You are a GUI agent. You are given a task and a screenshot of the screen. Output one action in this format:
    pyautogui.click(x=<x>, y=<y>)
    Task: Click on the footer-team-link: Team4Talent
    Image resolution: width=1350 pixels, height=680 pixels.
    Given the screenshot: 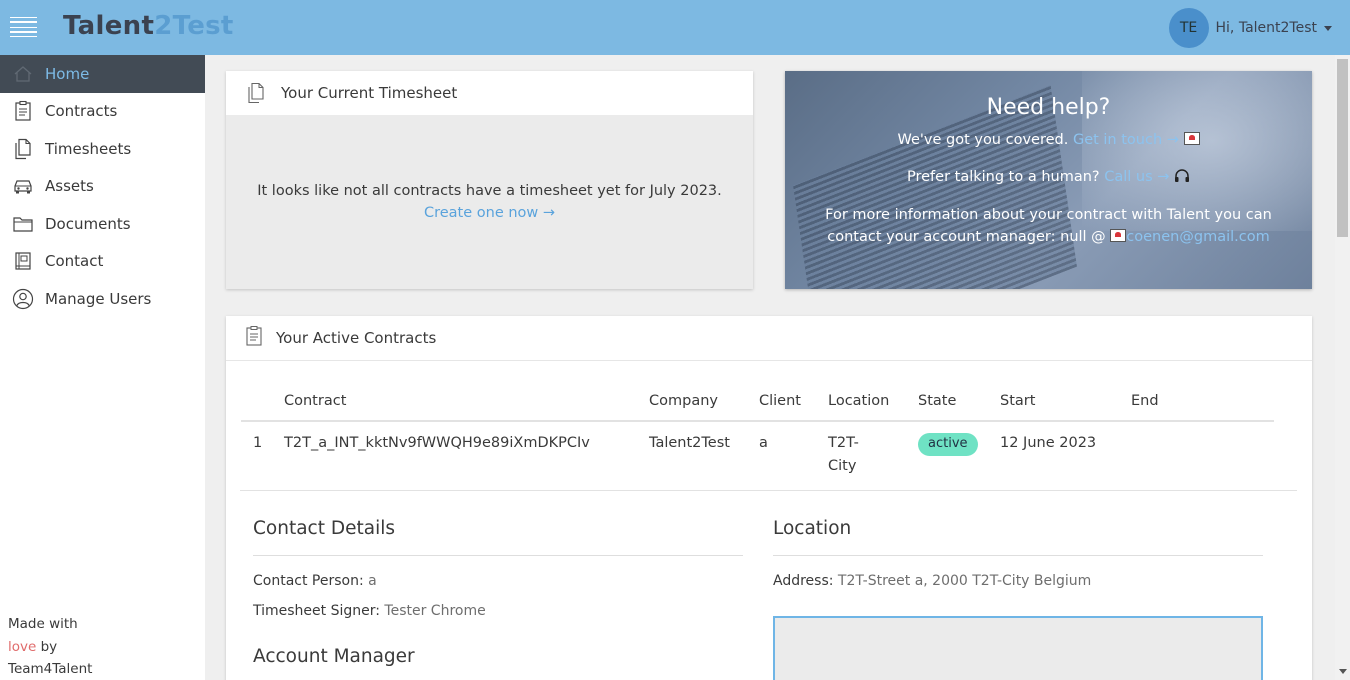 What is the action you would take?
    pyautogui.click(x=50, y=669)
    